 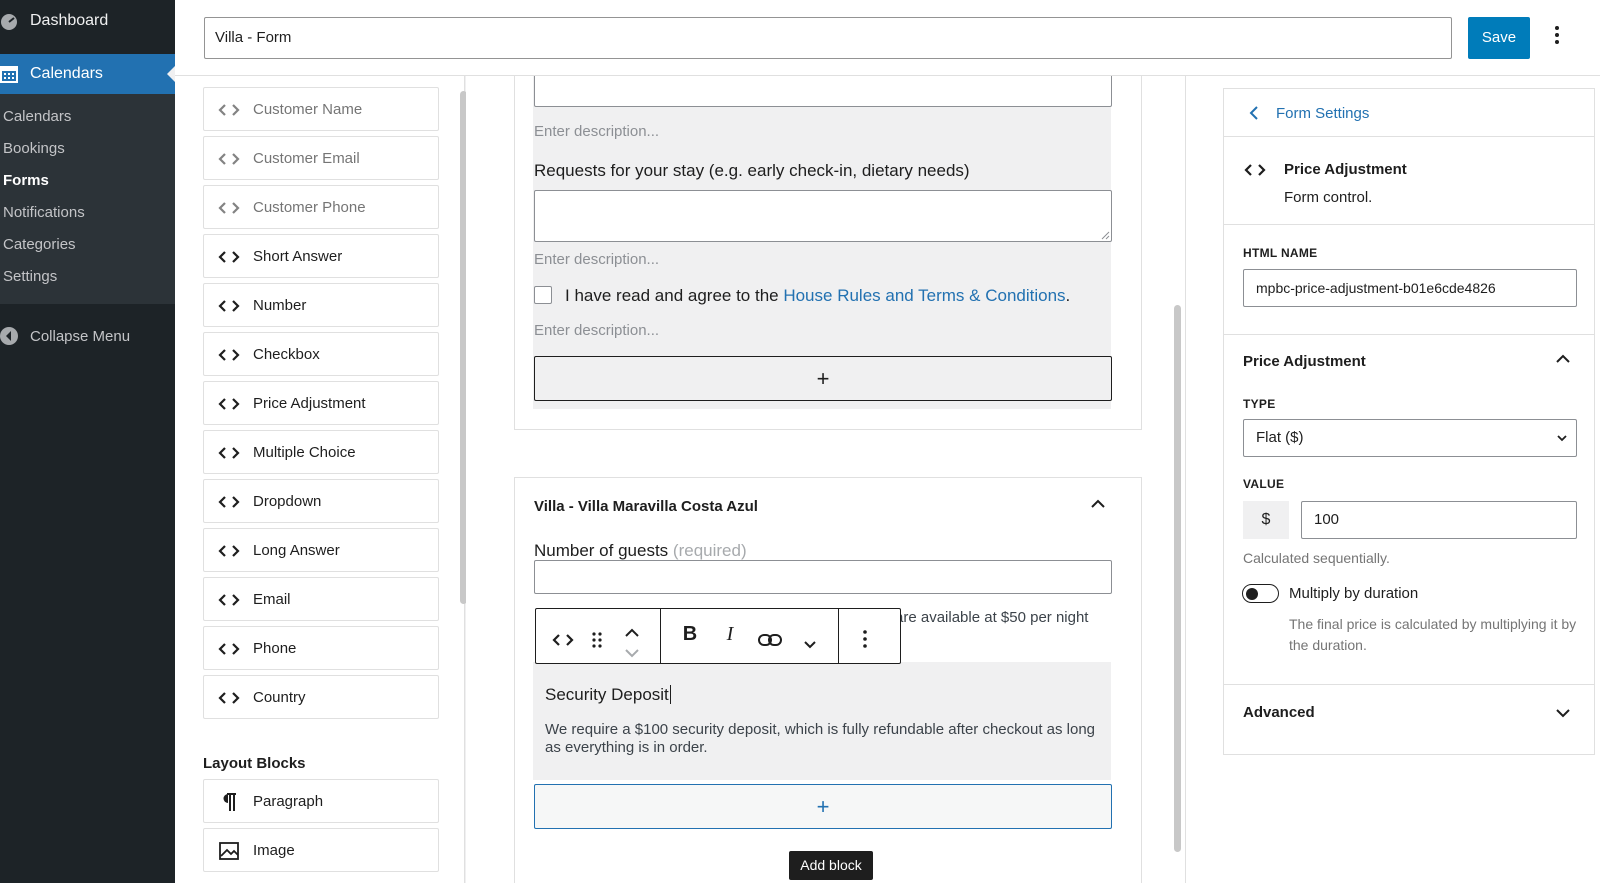 I want to click on chevron-left-icon, so click(x=1254, y=113).